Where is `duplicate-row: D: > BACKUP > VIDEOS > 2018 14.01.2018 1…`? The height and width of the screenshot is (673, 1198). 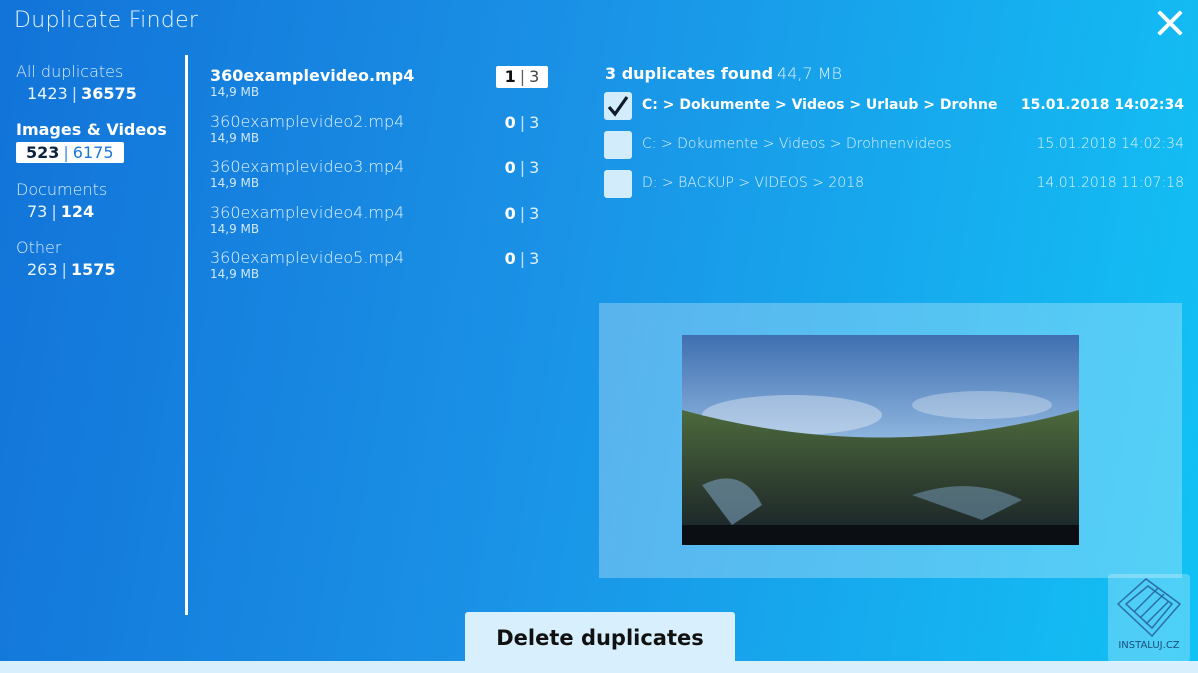
duplicate-row: D: > BACKUP > VIDEOS > 2018 14.01.2018 1… is located at coordinates (894, 189).